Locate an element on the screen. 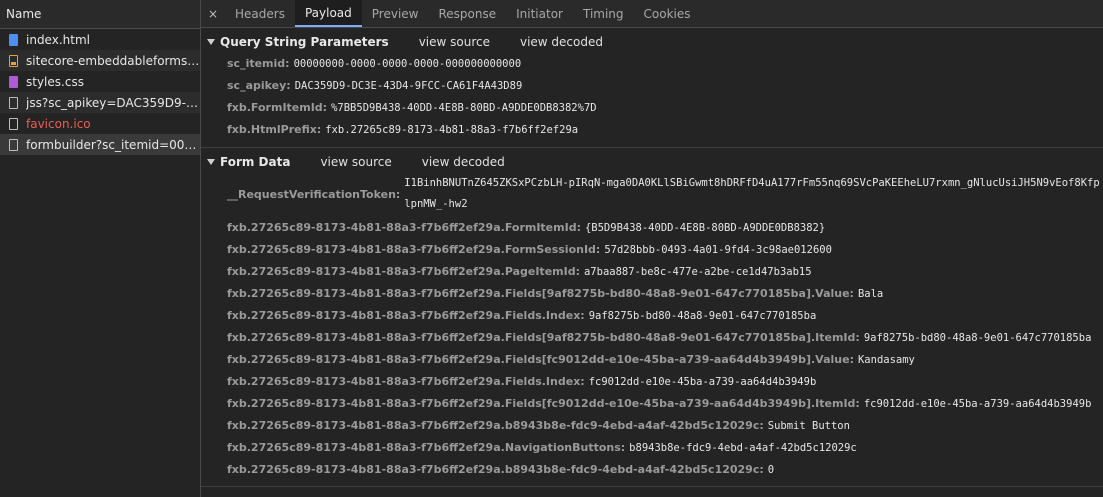 The image size is (1103, 497). tab-preview: Preview is located at coordinates (395, 13).